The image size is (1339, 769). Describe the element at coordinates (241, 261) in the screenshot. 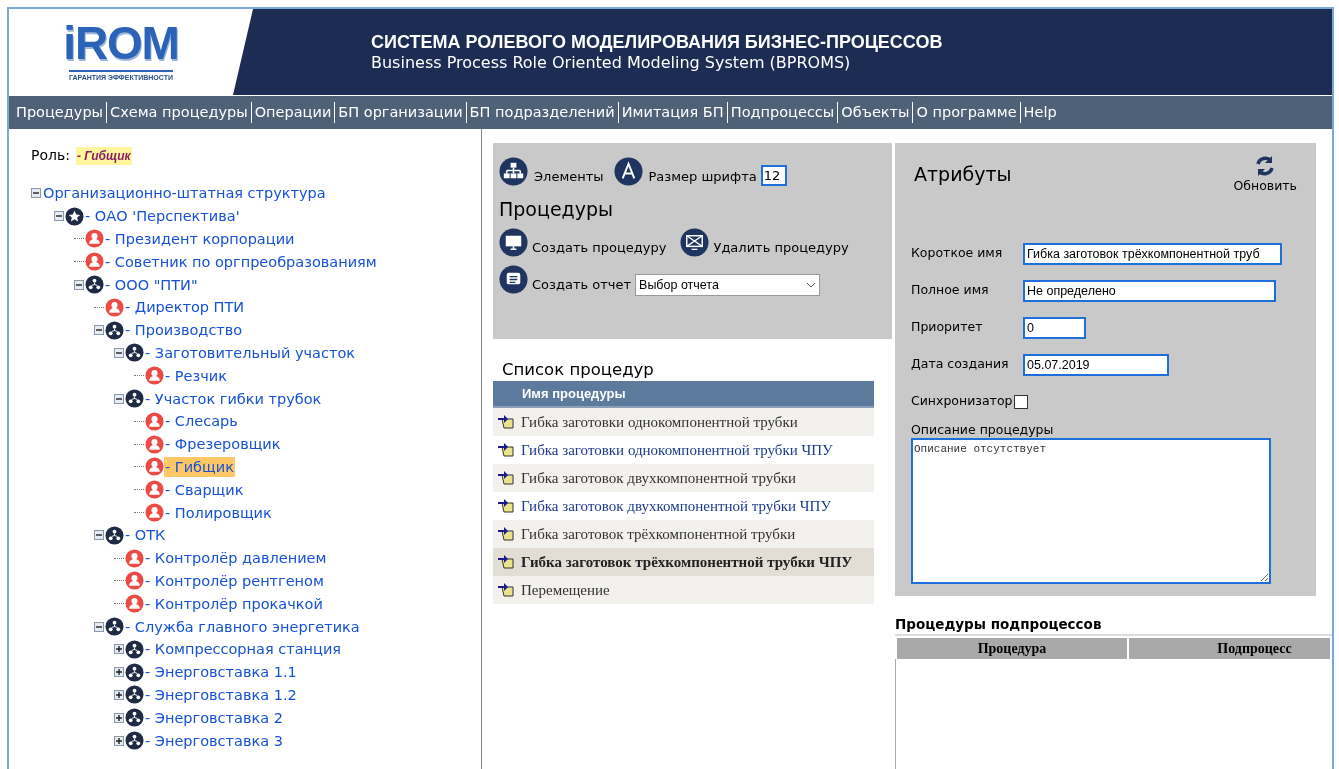

I see `tree-node: - Советник по оргпреобразованиям` at that location.